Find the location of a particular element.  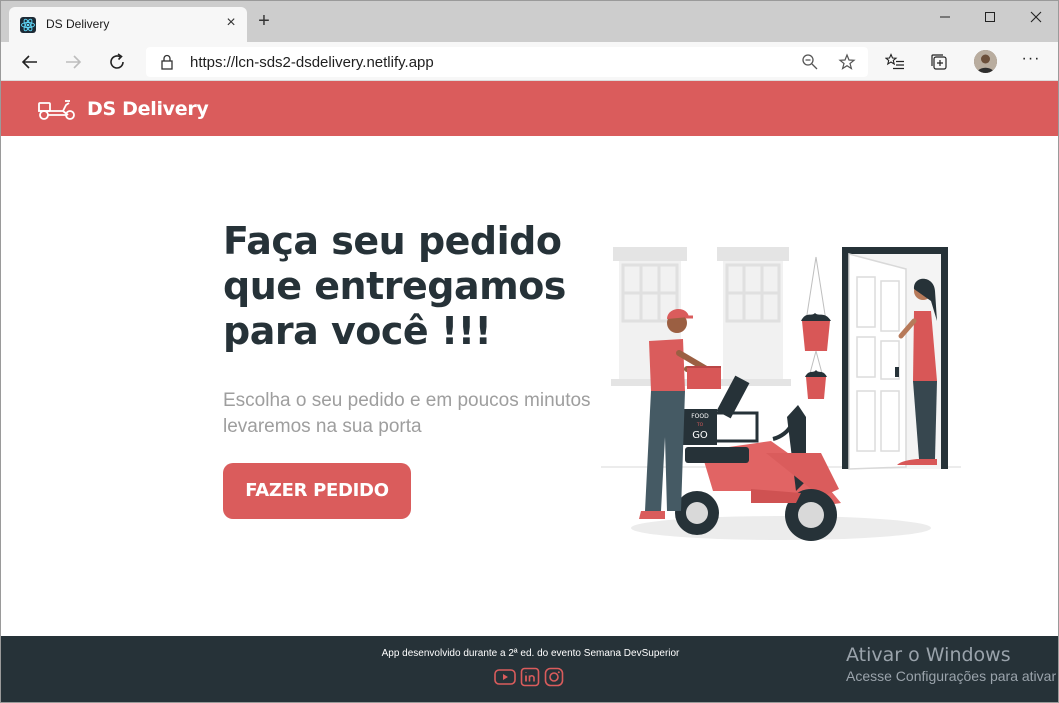

youtube-icon is located at coordinates (505, 677).